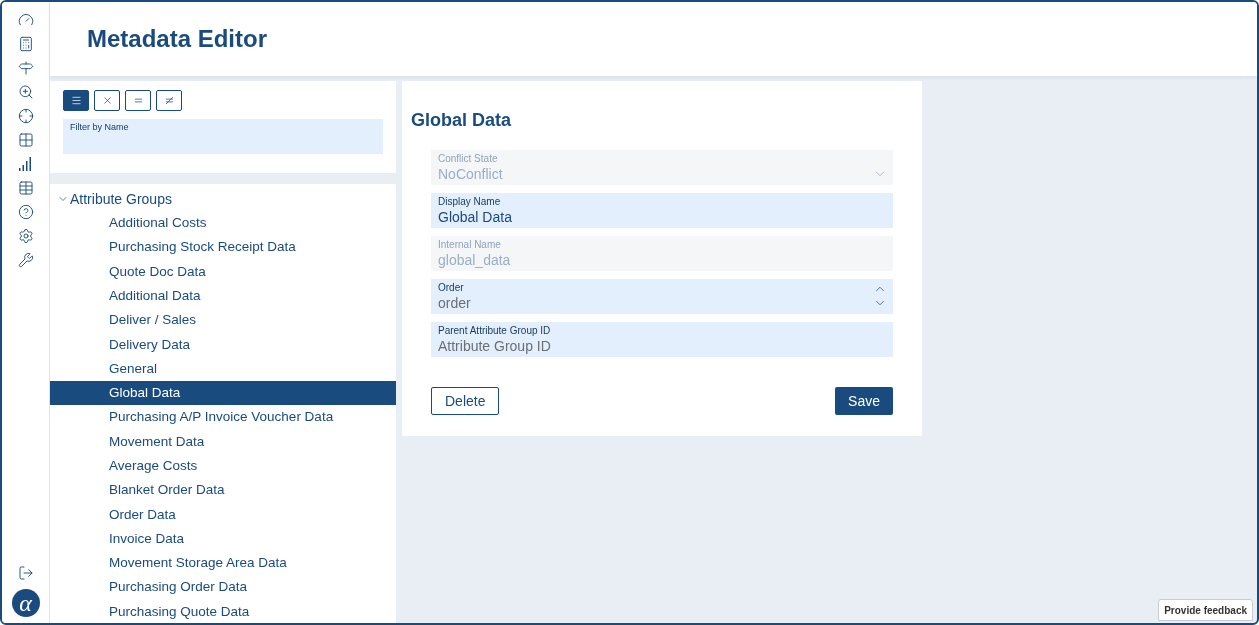 This screenshot has height=625, width=1259. What do you see at coordinates (25, 212) in the screenshot?
I see `help-icon` at bounding box center [25, 212].